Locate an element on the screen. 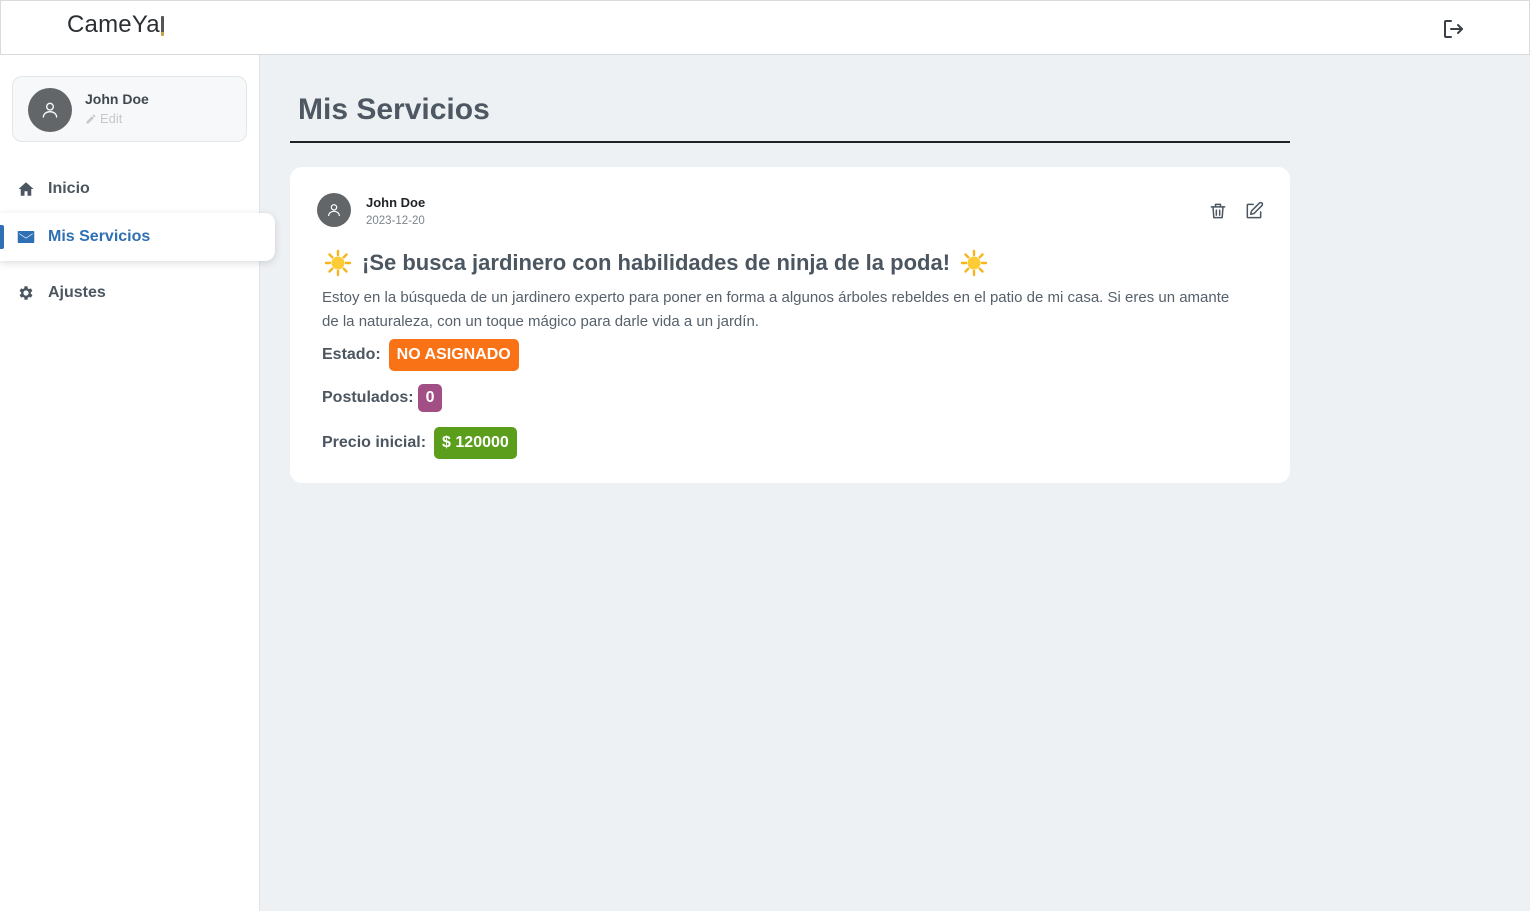 The image size is (1530, 911). edit-icon is located at coordinates (1255, 210).